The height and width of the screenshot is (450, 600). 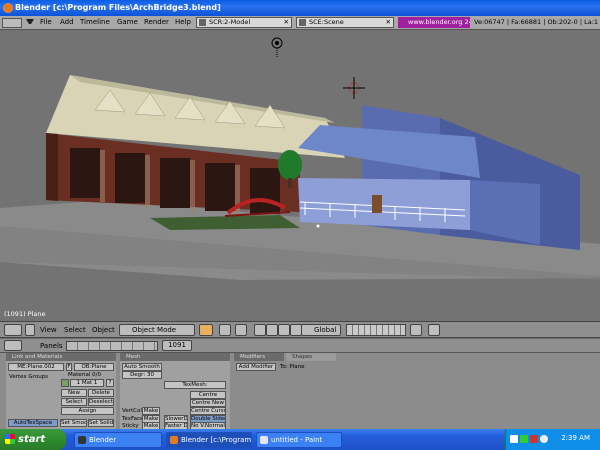 What do you see at coordinates (284, 330) in the screenshot?
I see `translate-icon` at bounding box center [284, 330].